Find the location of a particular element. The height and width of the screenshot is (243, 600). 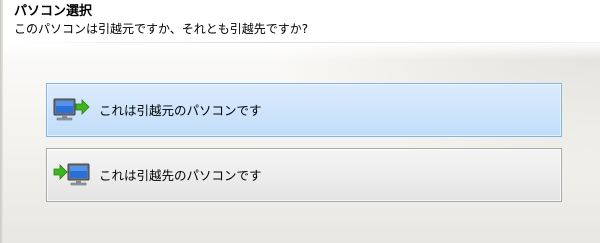

option-destination-pc-label: これは引越先のパソコンです is located at coordinates (180, 175).